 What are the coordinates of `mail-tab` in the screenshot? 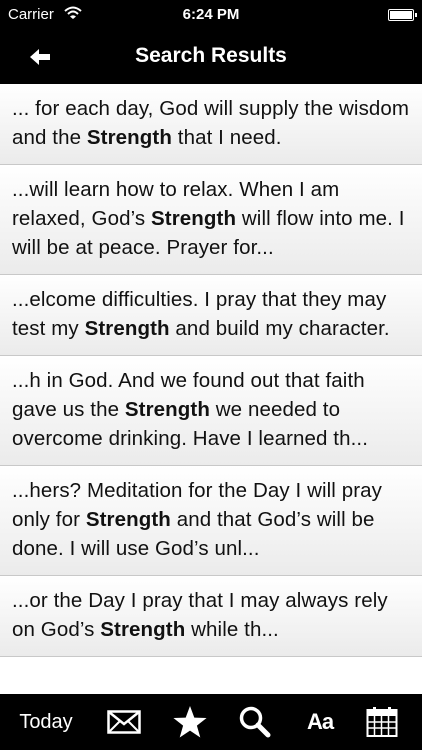 It's located at (124, 722).